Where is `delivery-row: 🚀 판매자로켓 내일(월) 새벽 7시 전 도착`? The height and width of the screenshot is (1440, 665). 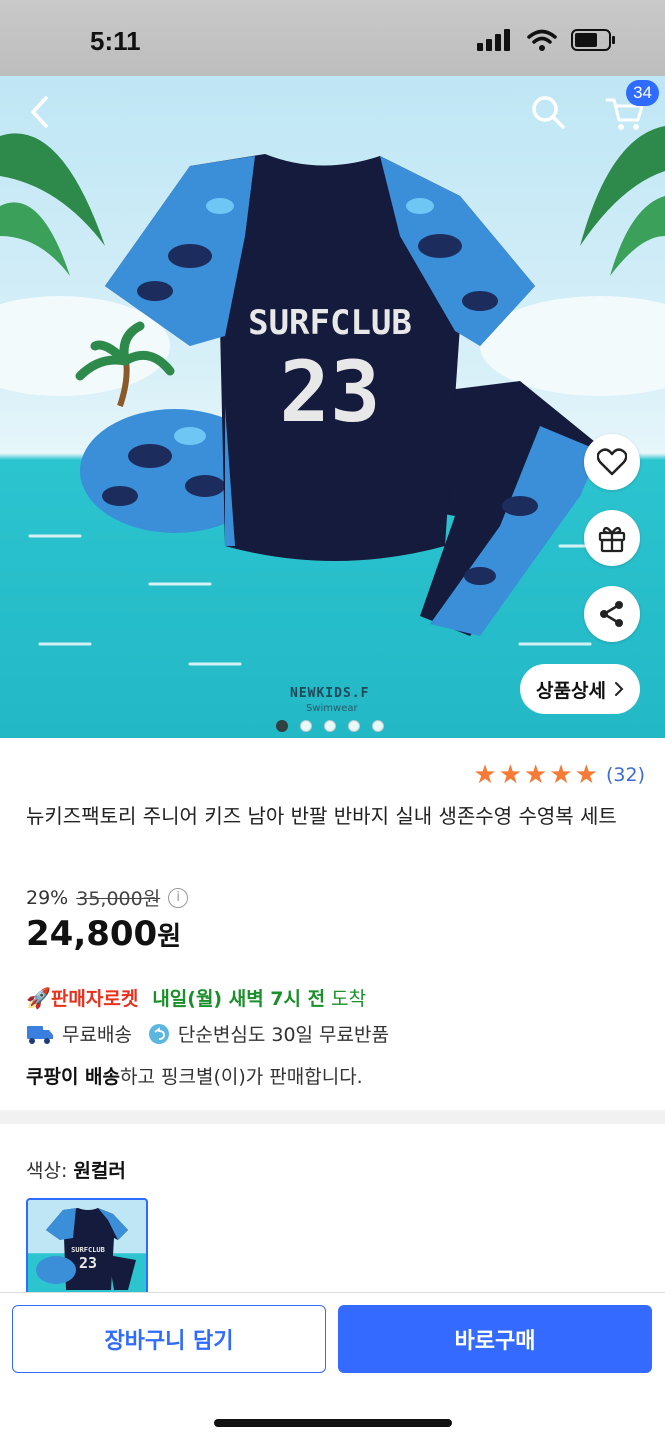
delivery-row: 🚀 판매자로켓 내일(월) 새벽 7시 전 도착 is located at coordinates (196, 997).